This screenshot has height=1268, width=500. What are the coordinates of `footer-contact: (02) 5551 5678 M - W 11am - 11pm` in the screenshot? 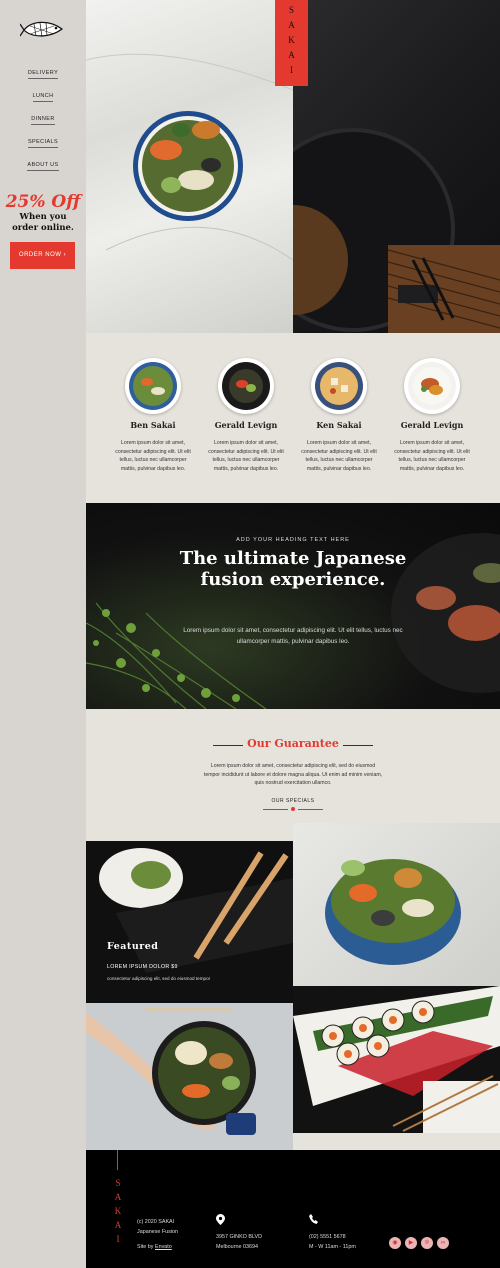 It's located at (332, 1242).